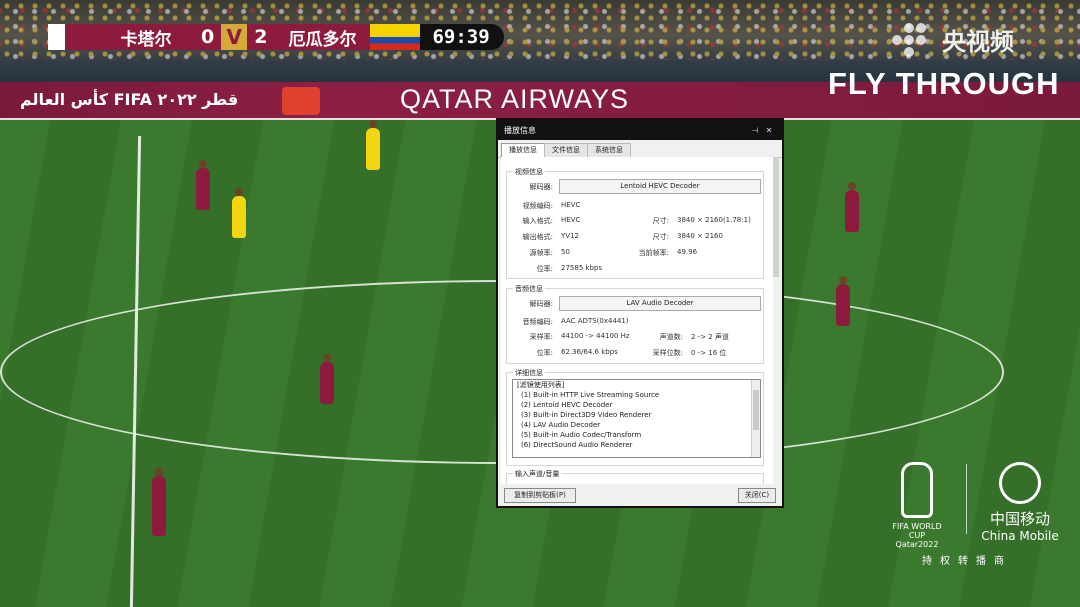 The height and width of the screenshot is (607, 1080). What do you see at coordinates (1020, 536) in the screenshot?
I see `china-mobile-en: China Mobile` at bounding box center [1020, 536].